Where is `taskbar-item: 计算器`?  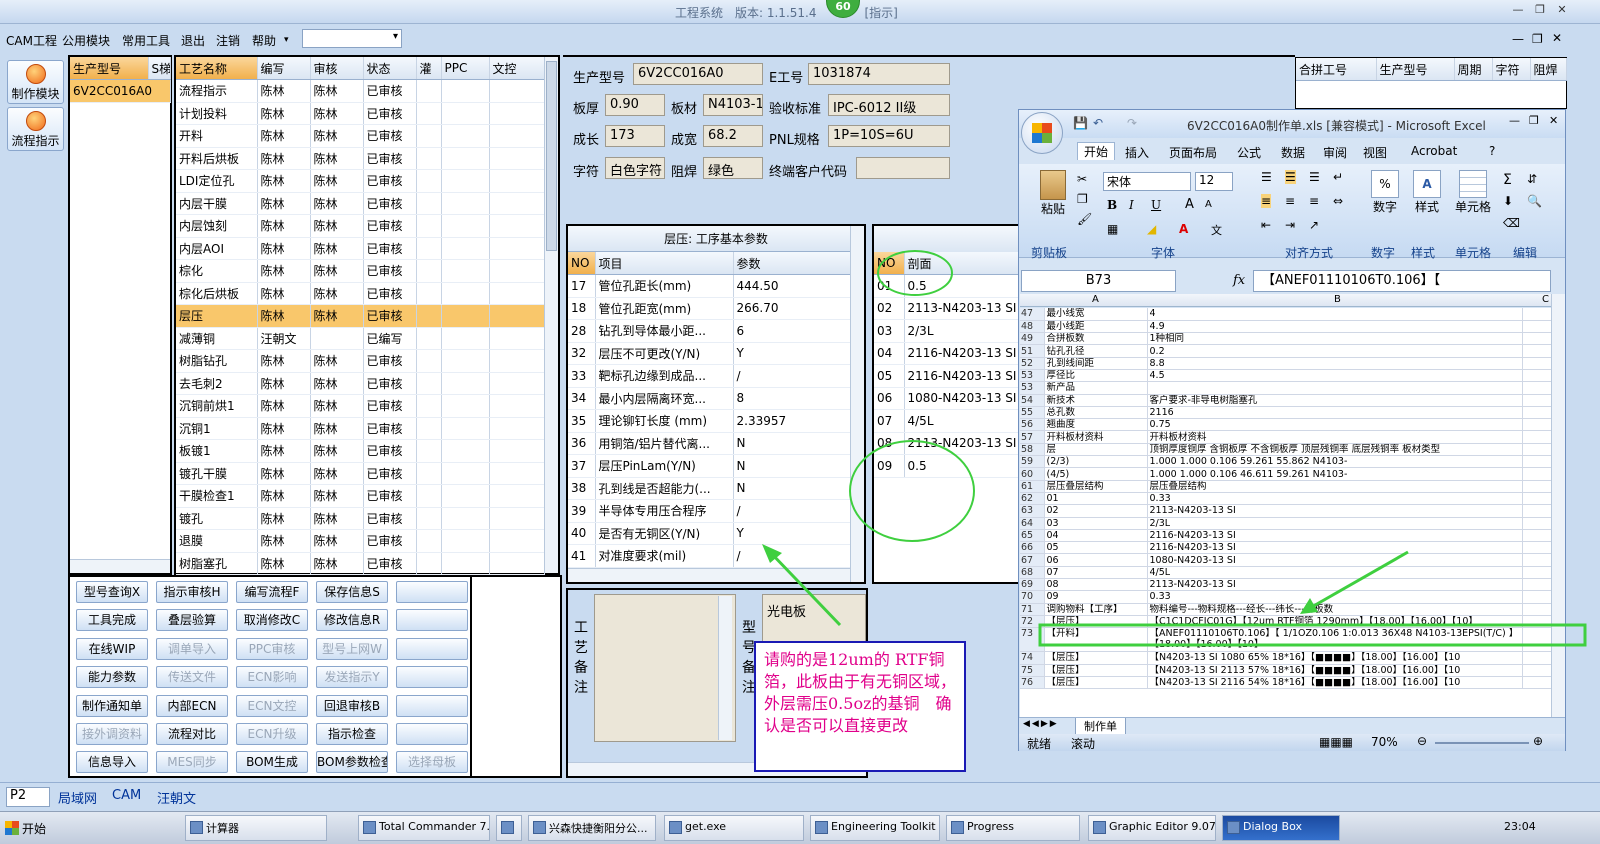 taskbar-item: 计算器 is located at coordinates (256, 828).